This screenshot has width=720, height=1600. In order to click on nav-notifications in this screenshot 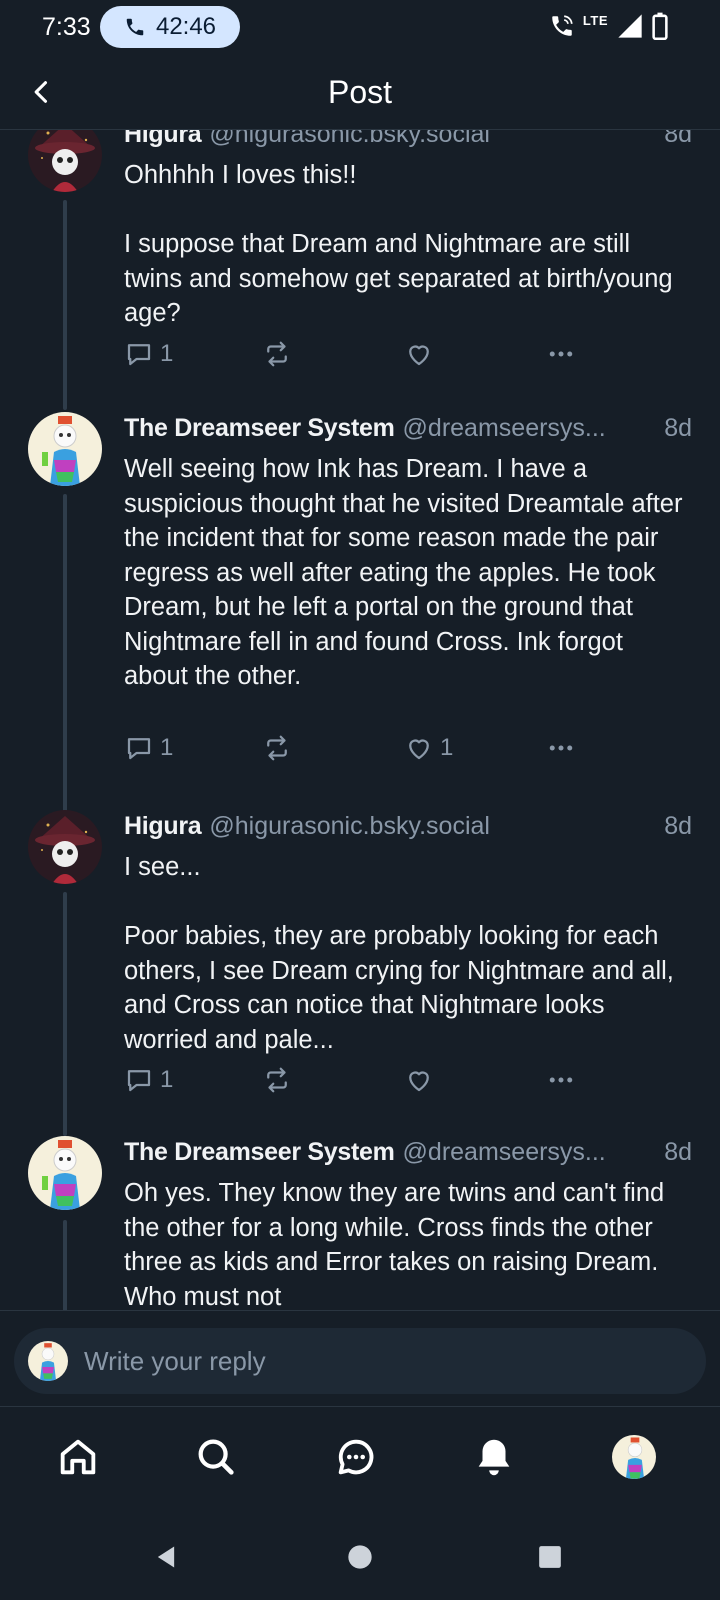, I will do `click(494, 1457)`.